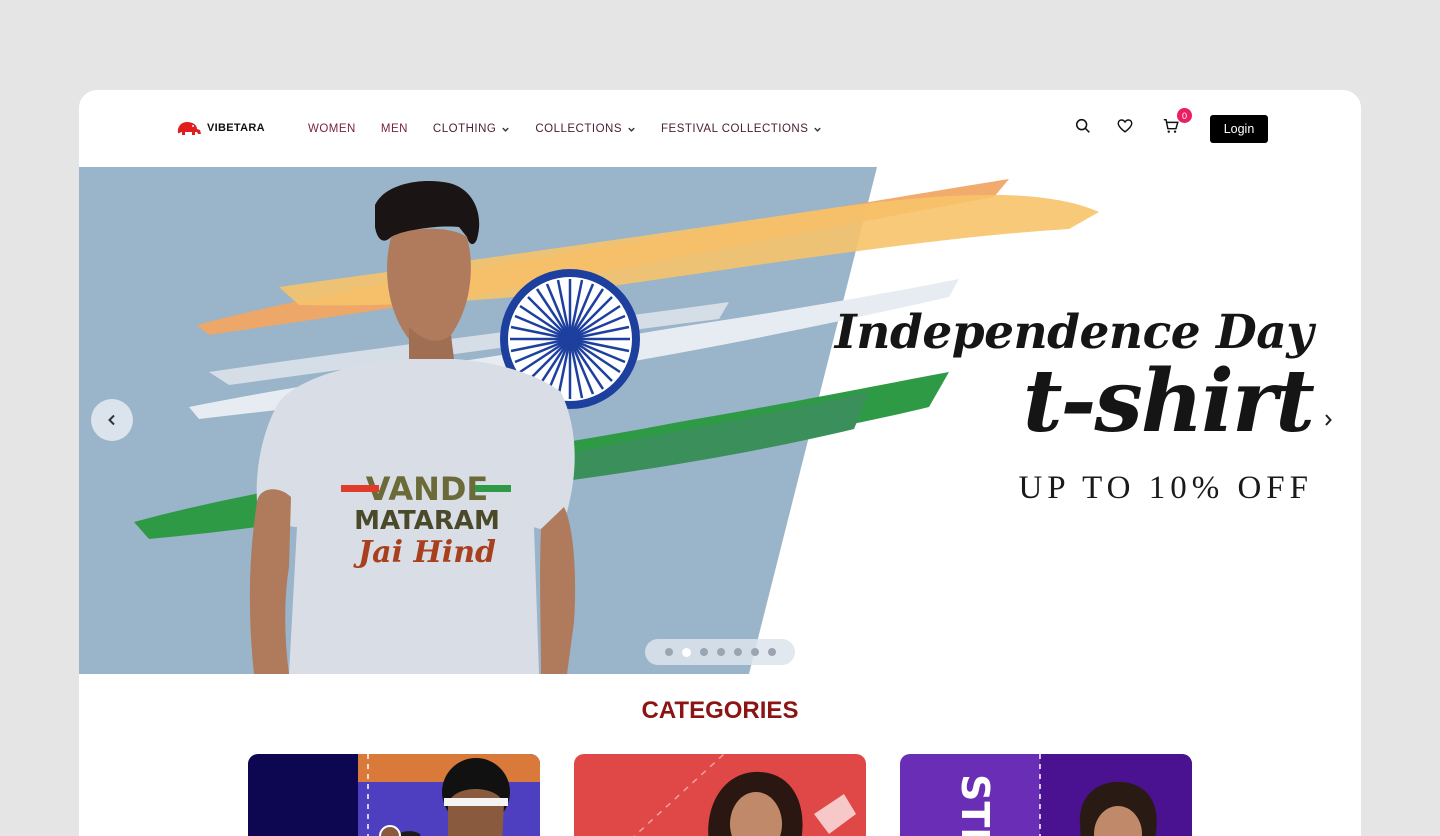 Image resolution: width=1440 pixels, height=836 pixels. I want to click on carousel-dot-active, so click(686, 652).